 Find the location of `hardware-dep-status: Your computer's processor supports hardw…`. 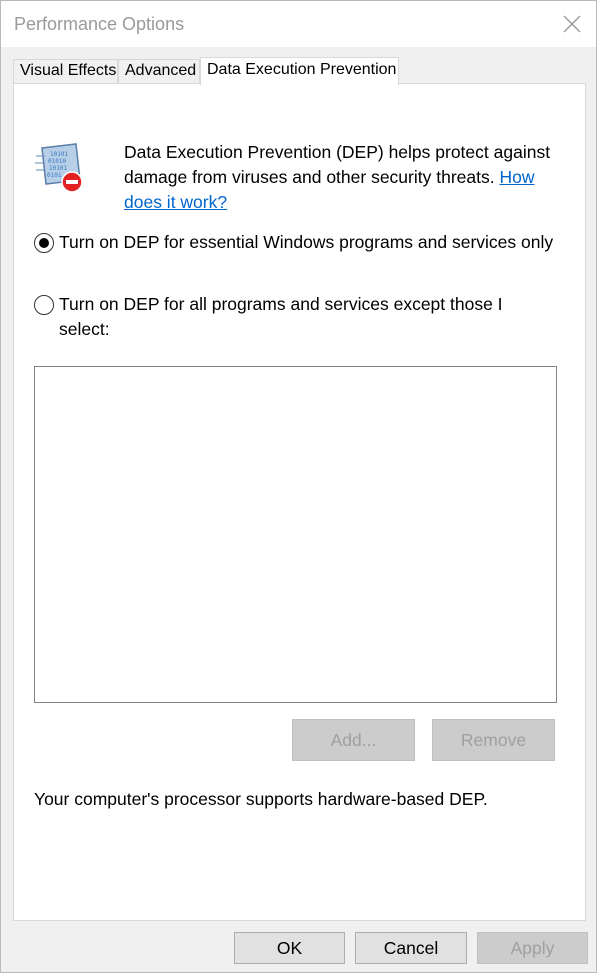

hardware-dep-status: Your computer's processor supports hardw… is located at coordinates (261, 799).